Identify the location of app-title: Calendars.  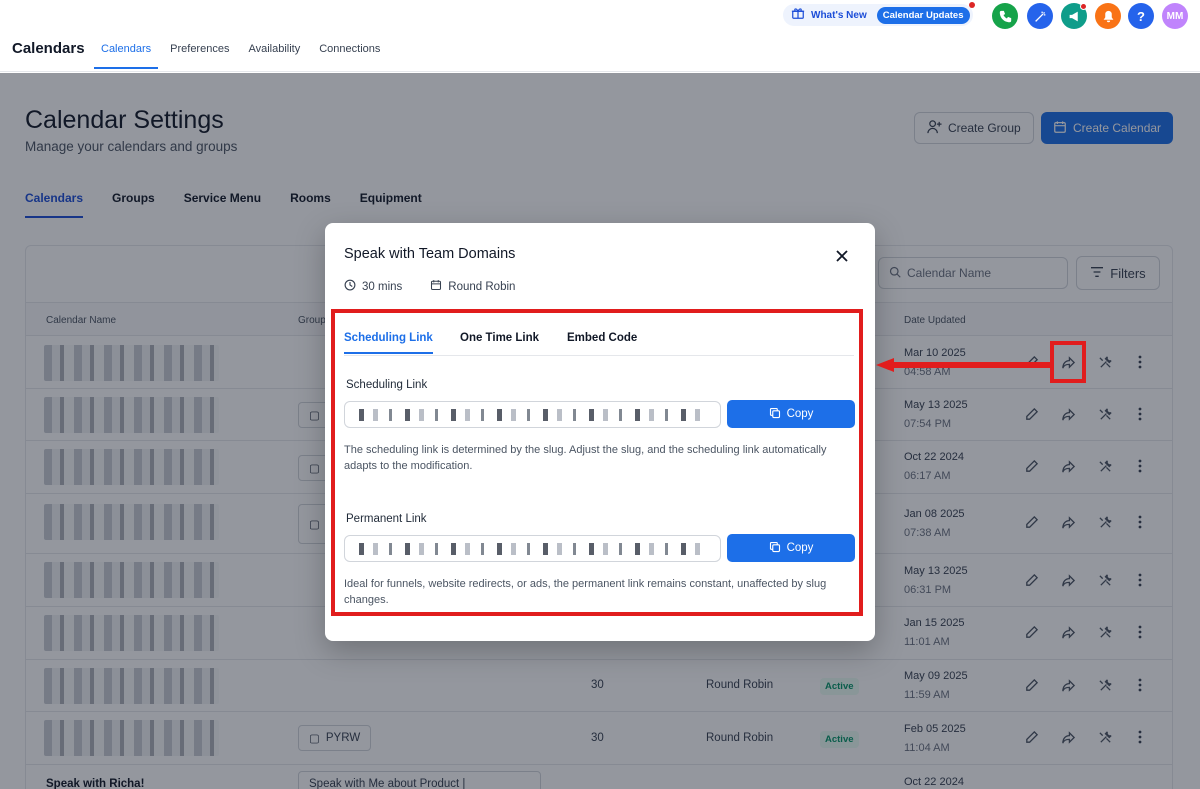
(48, 48).